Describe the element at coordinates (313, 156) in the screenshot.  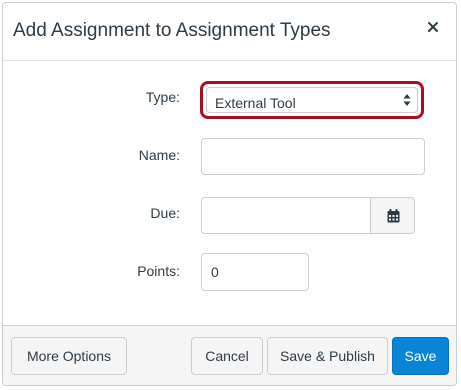
I see `name-input` at that location.